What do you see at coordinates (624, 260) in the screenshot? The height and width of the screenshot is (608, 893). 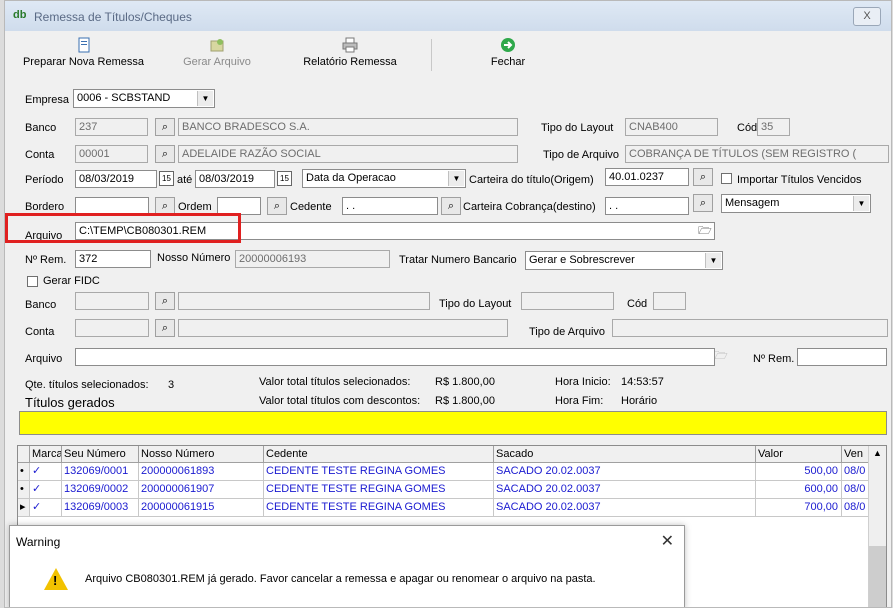 I see `tratar-select: Gerar e Sobrescrever ▼` at bounding box center [624, 260].